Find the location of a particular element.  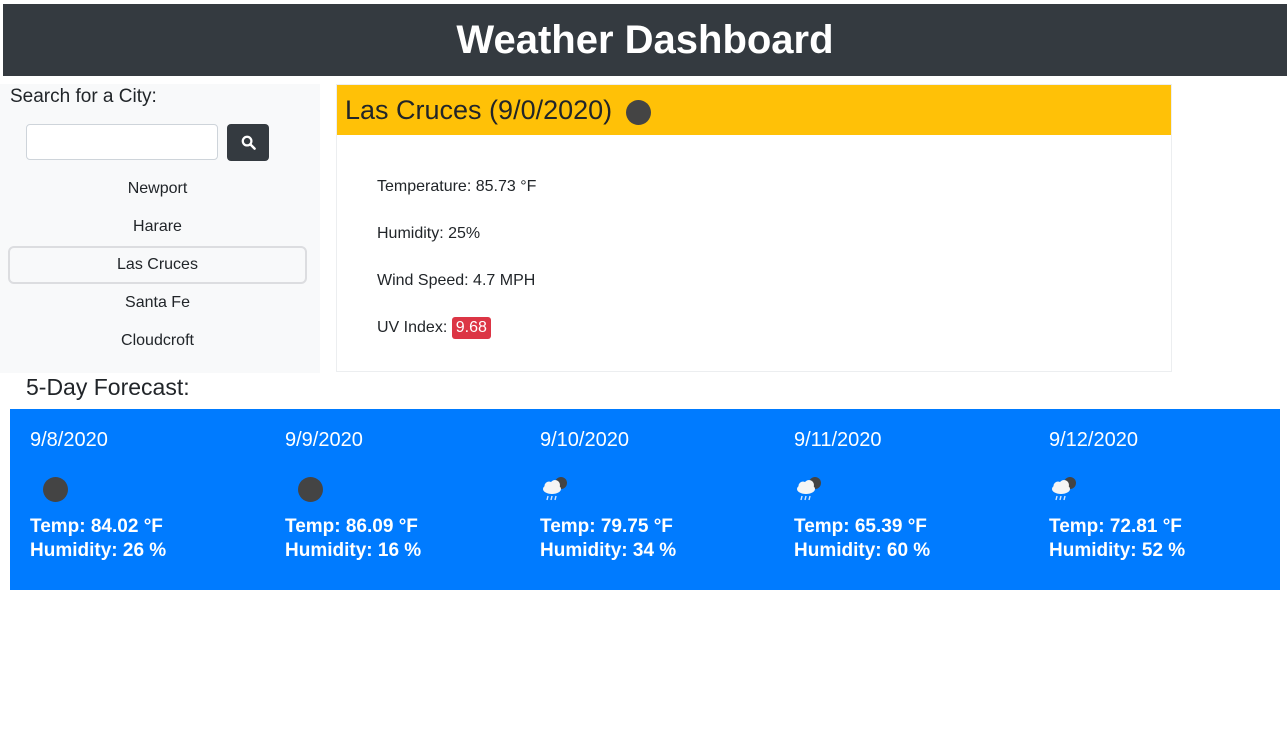

forecast-temp: Temp: 86.09 °F is located at coordinates (351, 526).